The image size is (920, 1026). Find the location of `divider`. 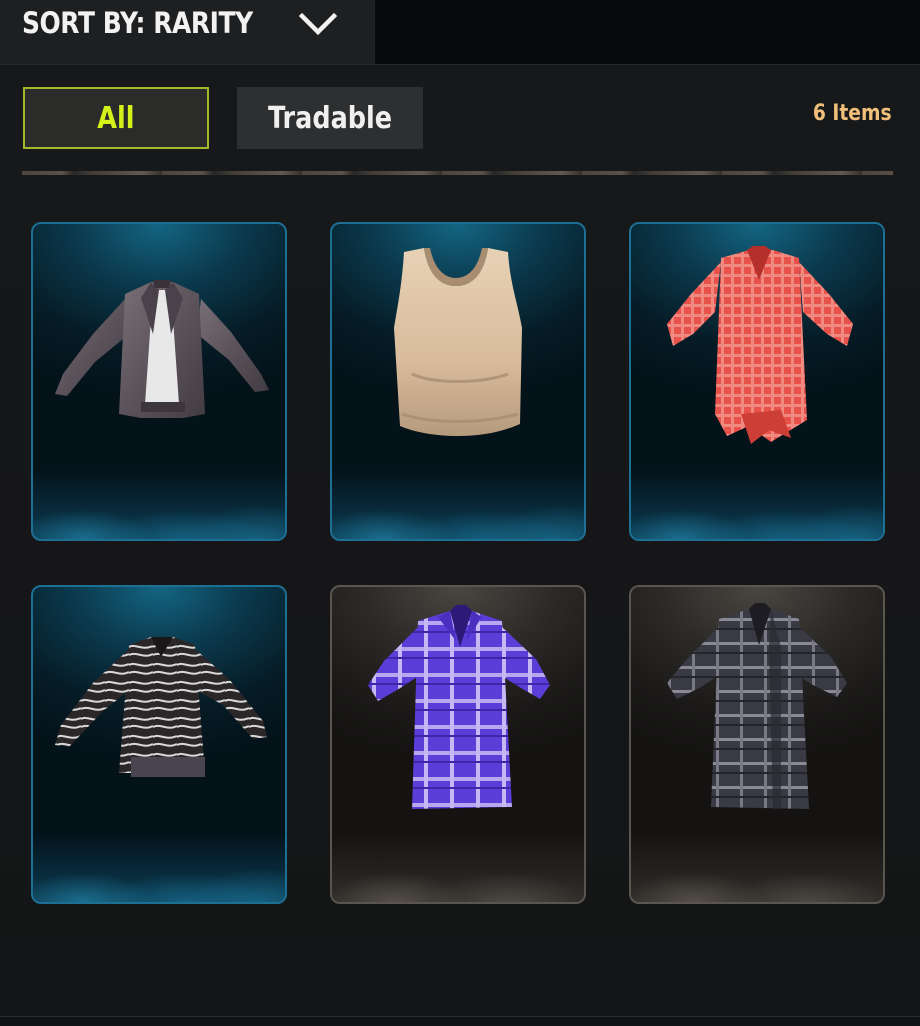

divider is located at coordinates (457, 173).